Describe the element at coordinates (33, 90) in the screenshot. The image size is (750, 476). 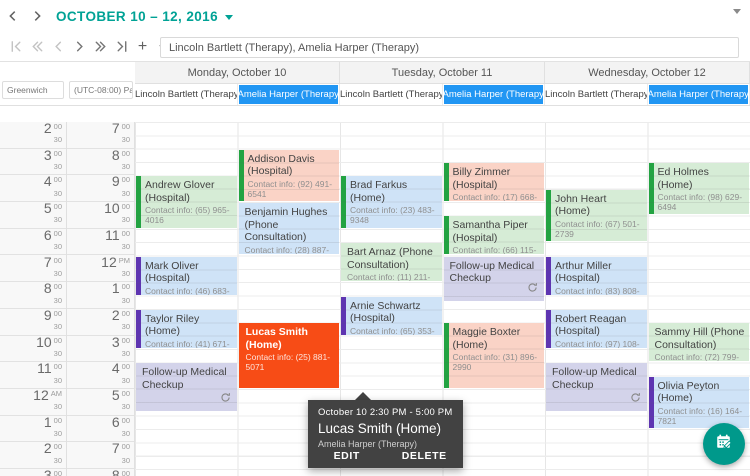
I see `timezone-select-greenwich: Greenwich` at that location.